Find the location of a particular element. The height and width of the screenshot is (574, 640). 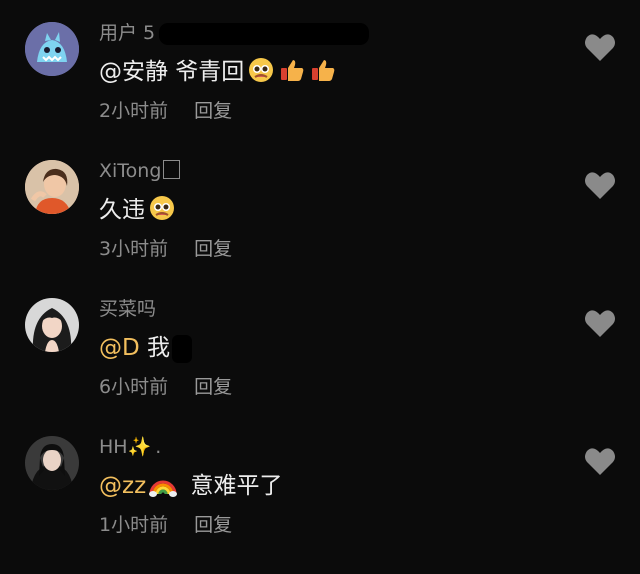

comment-text: @zz 意难平了 is located at coordinates (190, 486).